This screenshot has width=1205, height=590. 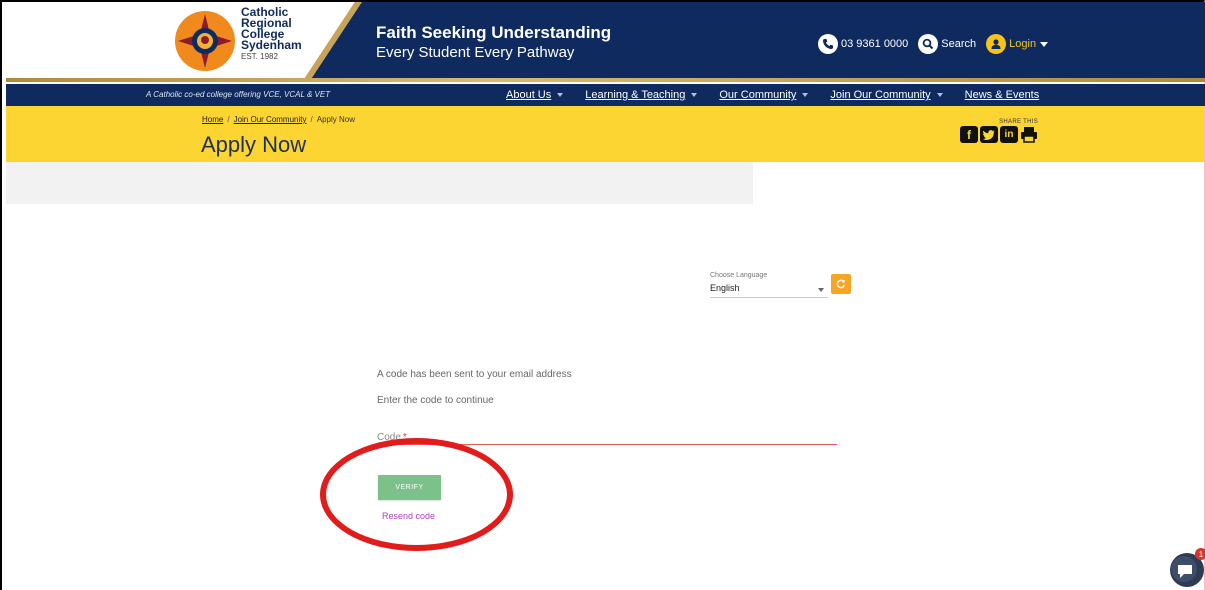 What do you see at coordinates (769, 290) in the screenshot?
I see `language-select: English` at bounding box center [769, 290].